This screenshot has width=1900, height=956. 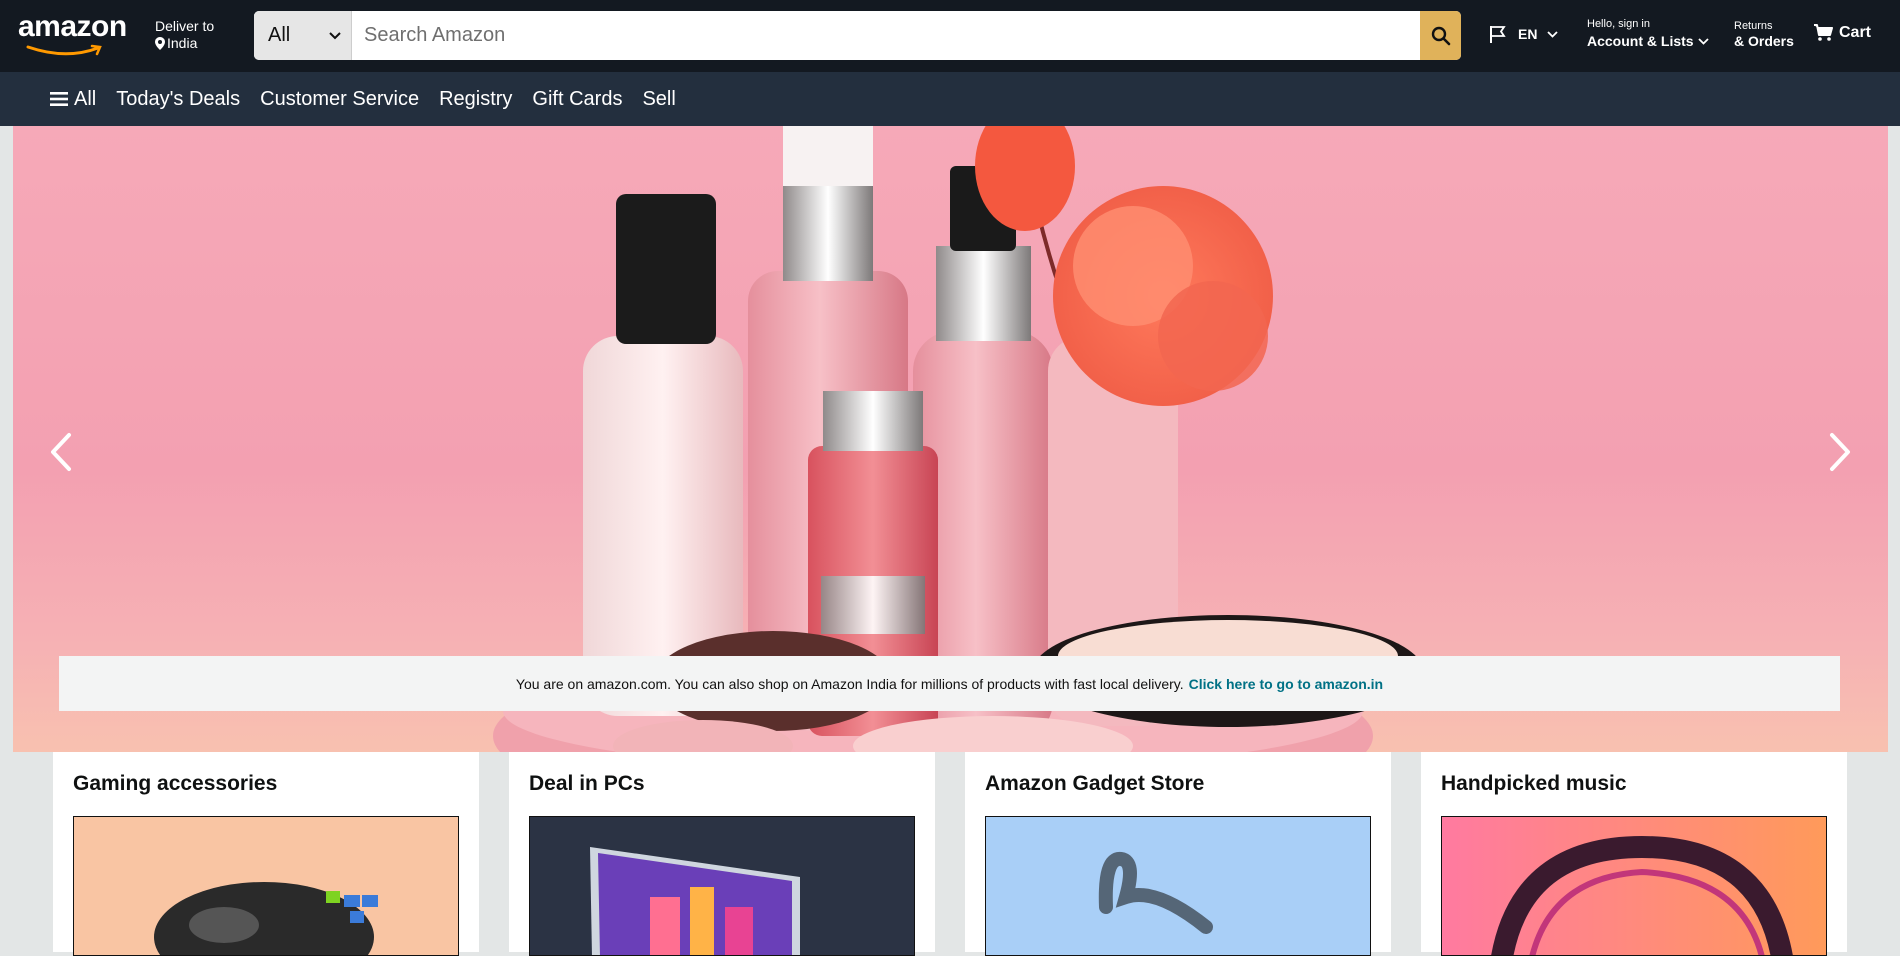 I want to click on chevron-right-icon, so click(x=1840, y=452).